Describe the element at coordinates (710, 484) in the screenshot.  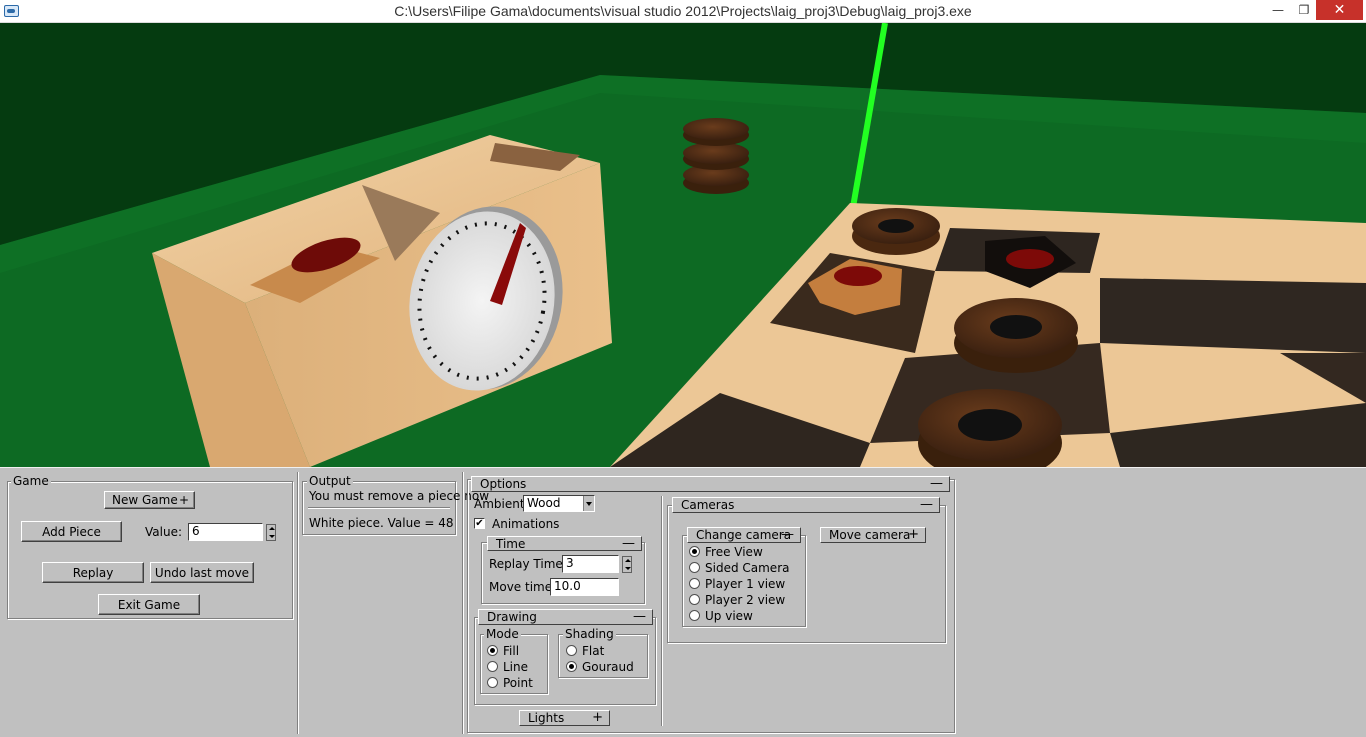
I see `options-rollout: Options —` at that location.